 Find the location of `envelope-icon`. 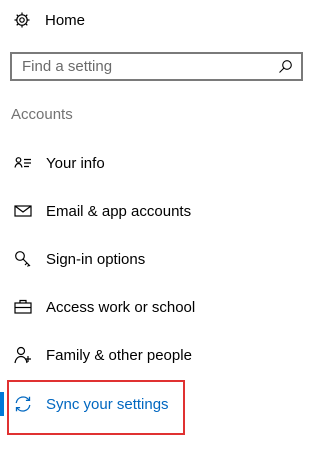

envelope-icon is located at coordinates (23, 211).